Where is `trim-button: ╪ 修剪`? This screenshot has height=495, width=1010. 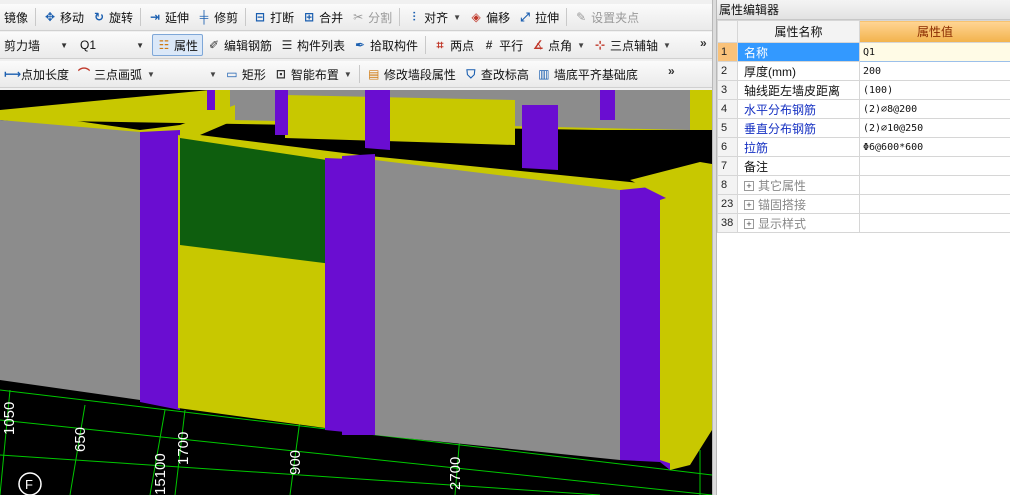 trim-button: ╪ 修剪 is located at coordinates (217, 17).